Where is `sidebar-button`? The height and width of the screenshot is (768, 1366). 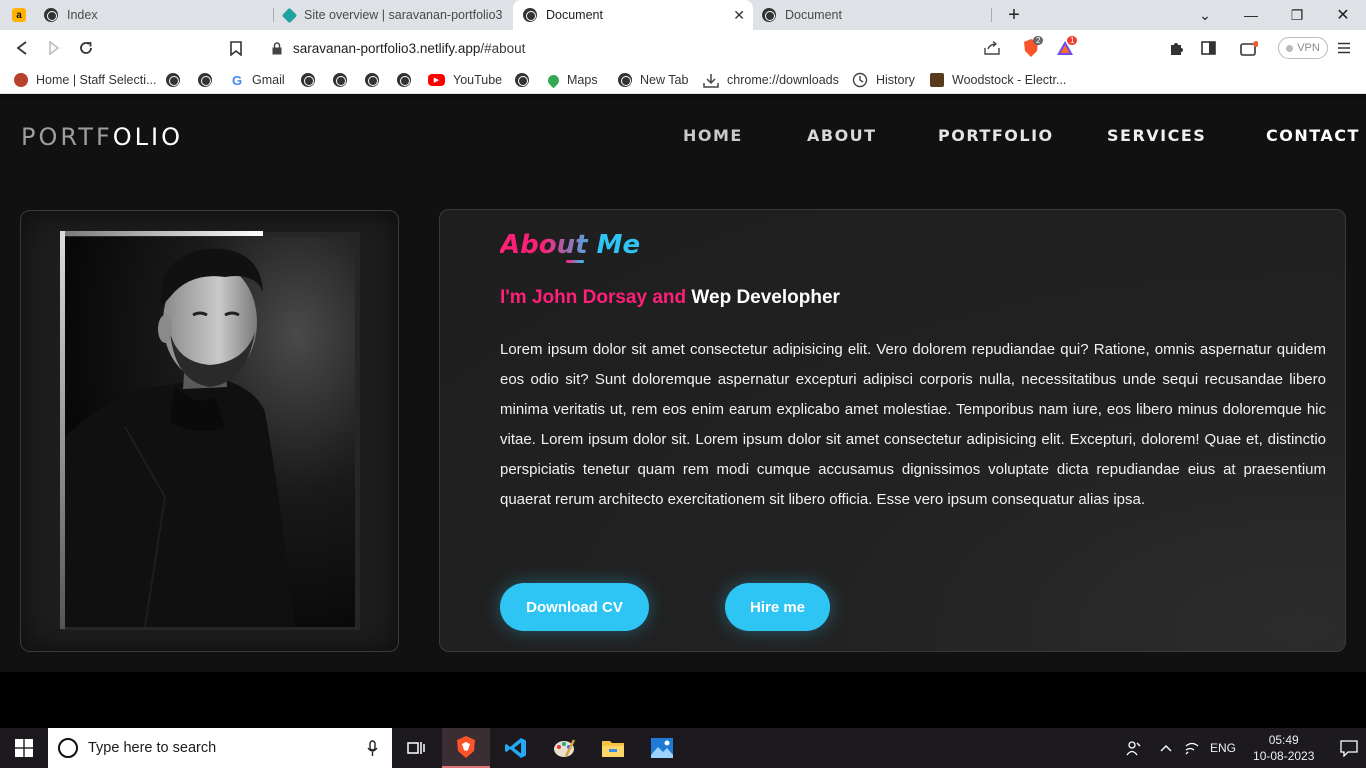
sidebar-button is located at coordinates (1208, 48).